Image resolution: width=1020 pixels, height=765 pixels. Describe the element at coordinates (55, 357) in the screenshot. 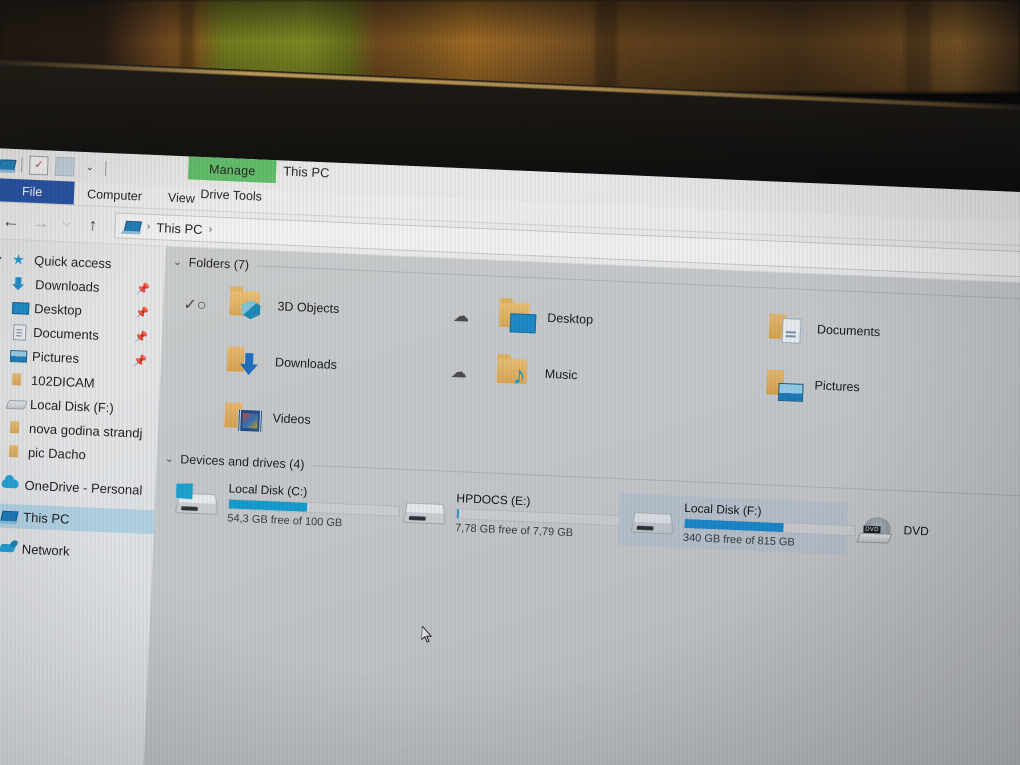

I see `sidebar-label: Pictures` at that location.